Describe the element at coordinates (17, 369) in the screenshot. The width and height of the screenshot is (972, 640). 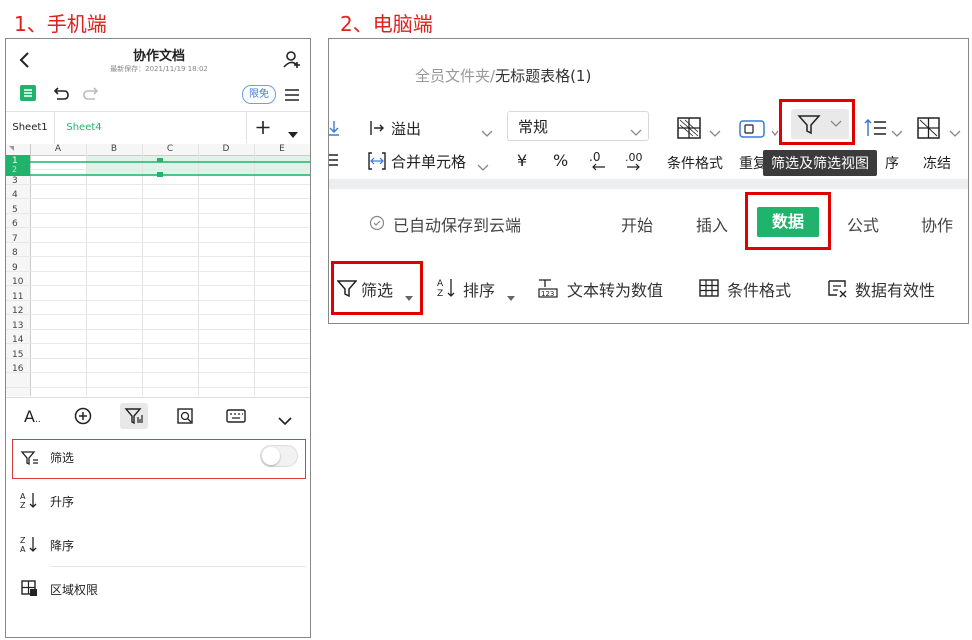
I see `row-header: 16` at that location.